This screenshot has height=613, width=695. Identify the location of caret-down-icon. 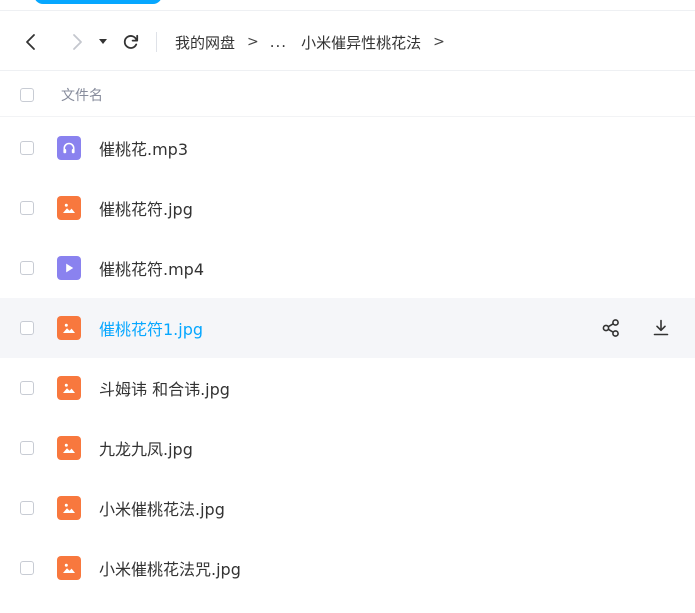
(103, 41).